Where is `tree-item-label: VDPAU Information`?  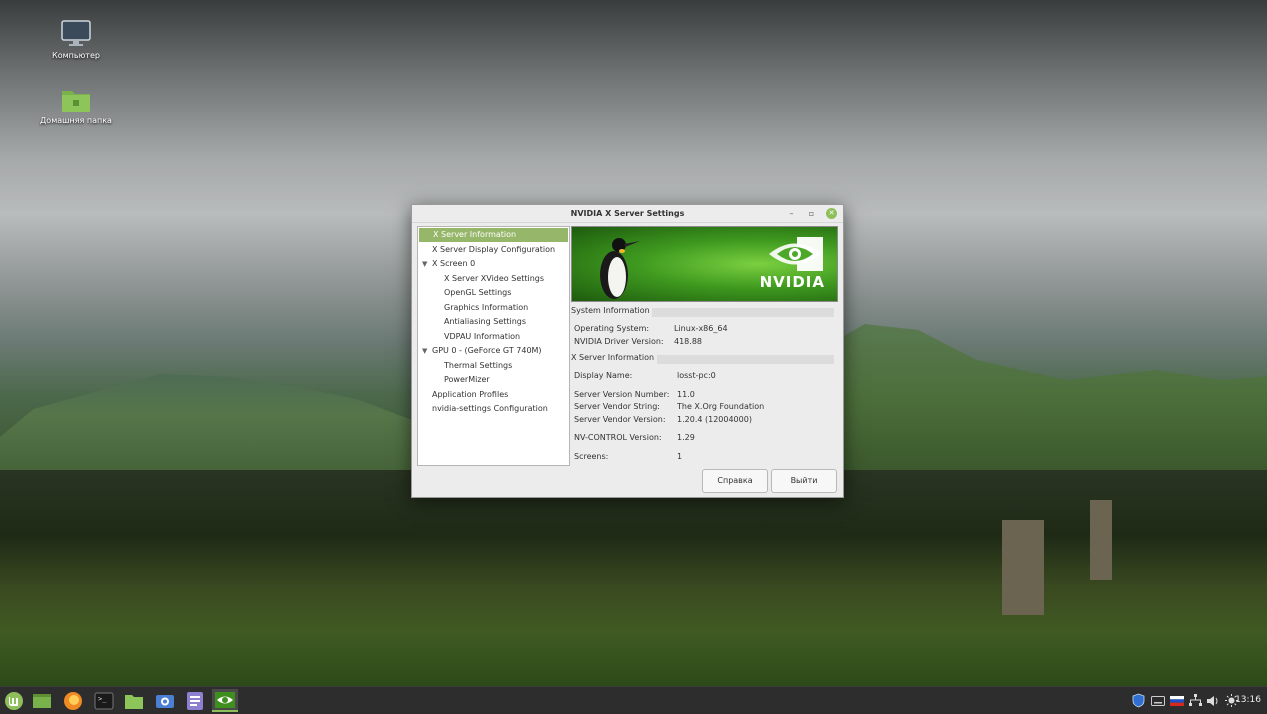 tree-item-label: VDPAU Information is located at coordinates (482, 336).